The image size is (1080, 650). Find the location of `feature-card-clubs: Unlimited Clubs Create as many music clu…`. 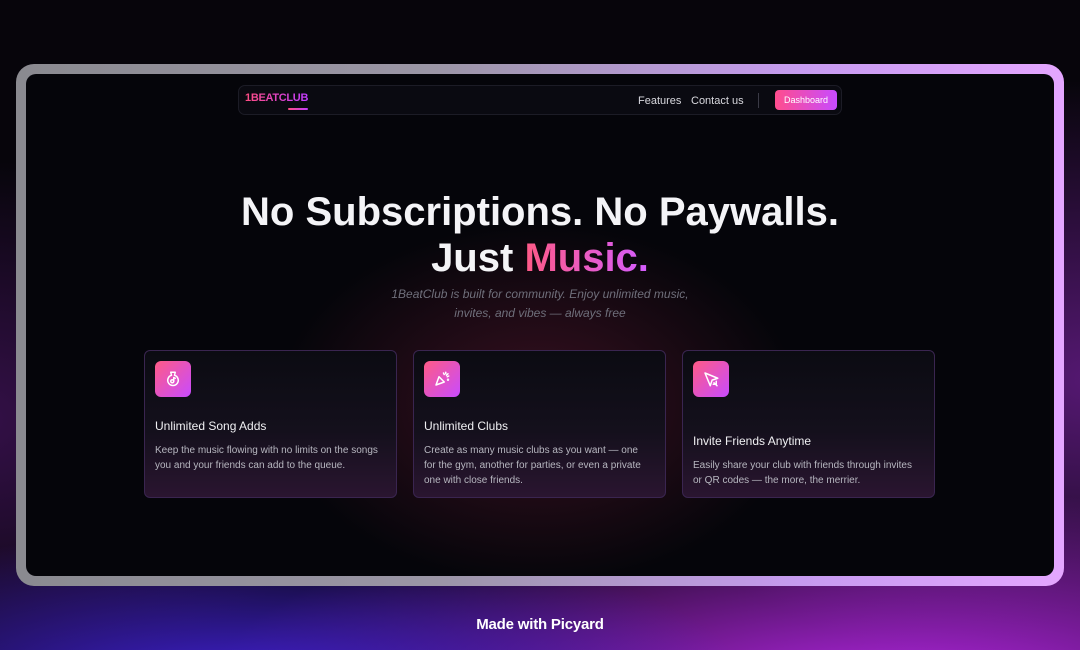

feature-card-clubs: Unlimited Clubs Create as many music clu… is located at coordinates (539, 424).